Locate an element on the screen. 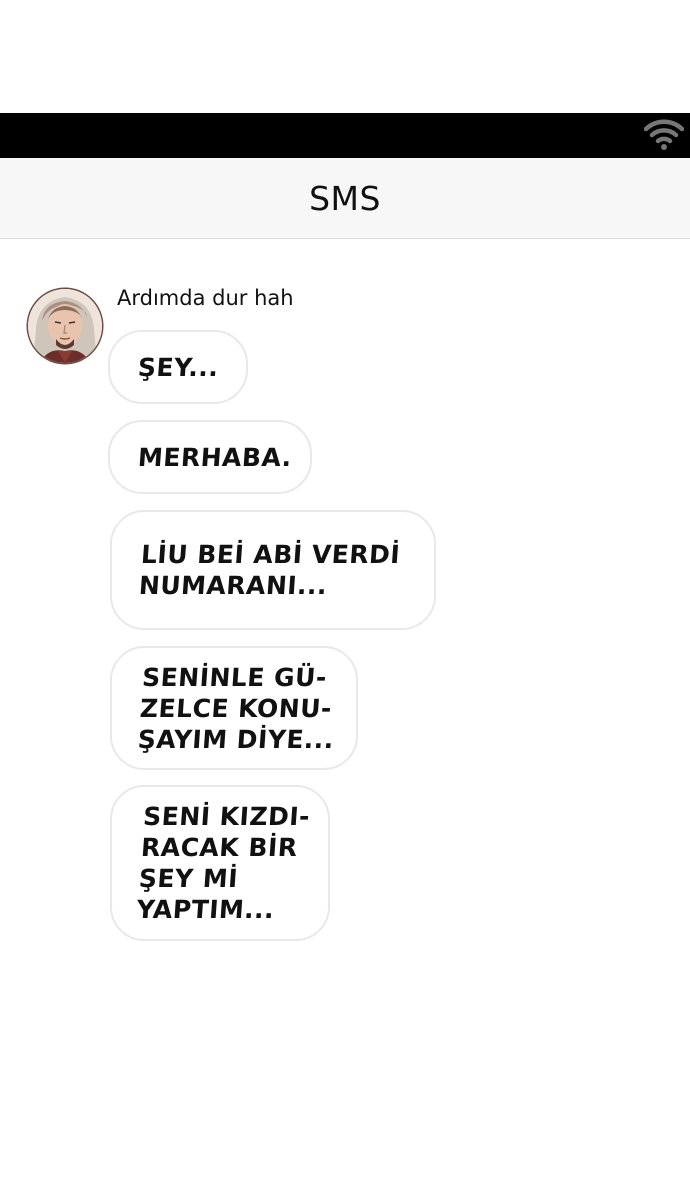 The image size is (690, 1180). page-title: SMS is located at coordinates (345, 198).